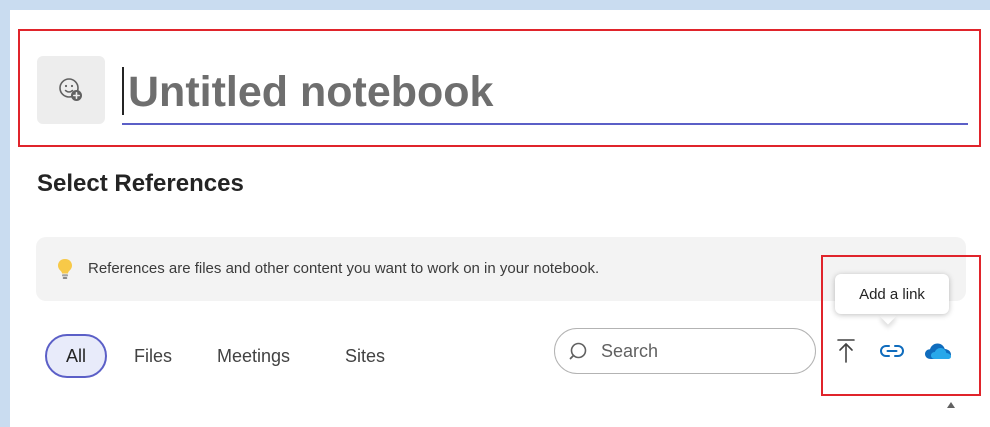  I want to click on search-input, so click(701, 351).